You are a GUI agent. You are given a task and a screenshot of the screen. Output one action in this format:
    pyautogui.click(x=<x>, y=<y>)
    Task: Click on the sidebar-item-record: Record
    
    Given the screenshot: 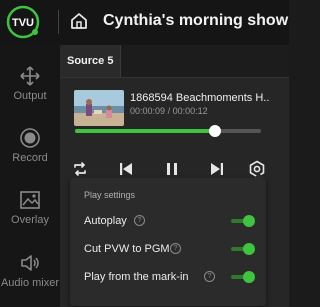 What is the action you would take?
    pyautogui.click(x=30, y=146)
    